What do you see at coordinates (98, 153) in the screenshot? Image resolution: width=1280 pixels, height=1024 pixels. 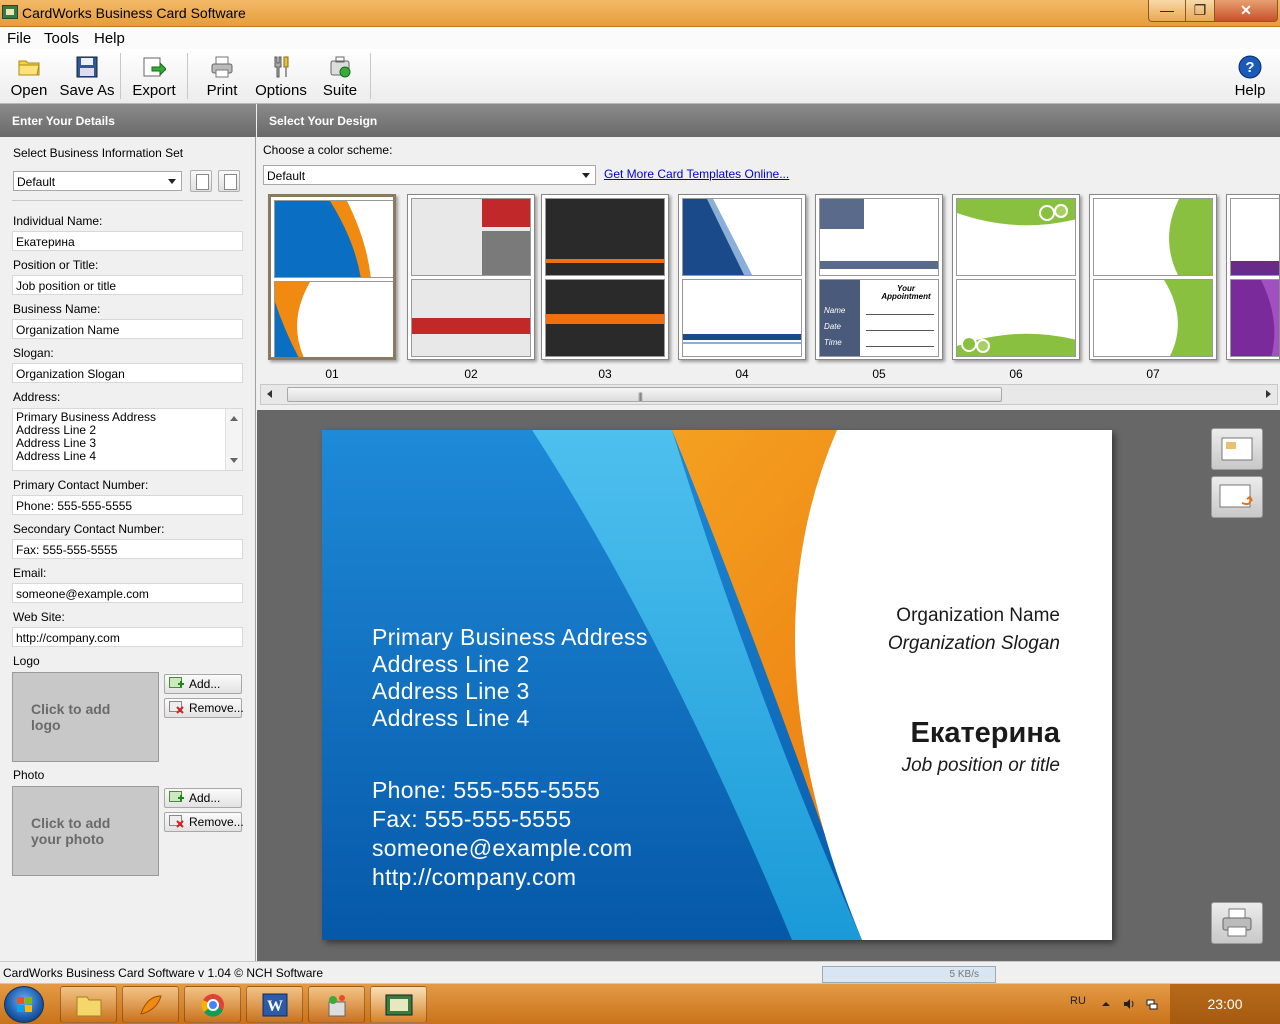 I see `info-set-label: Select Business Information Set` at bounding box center [98, 153].